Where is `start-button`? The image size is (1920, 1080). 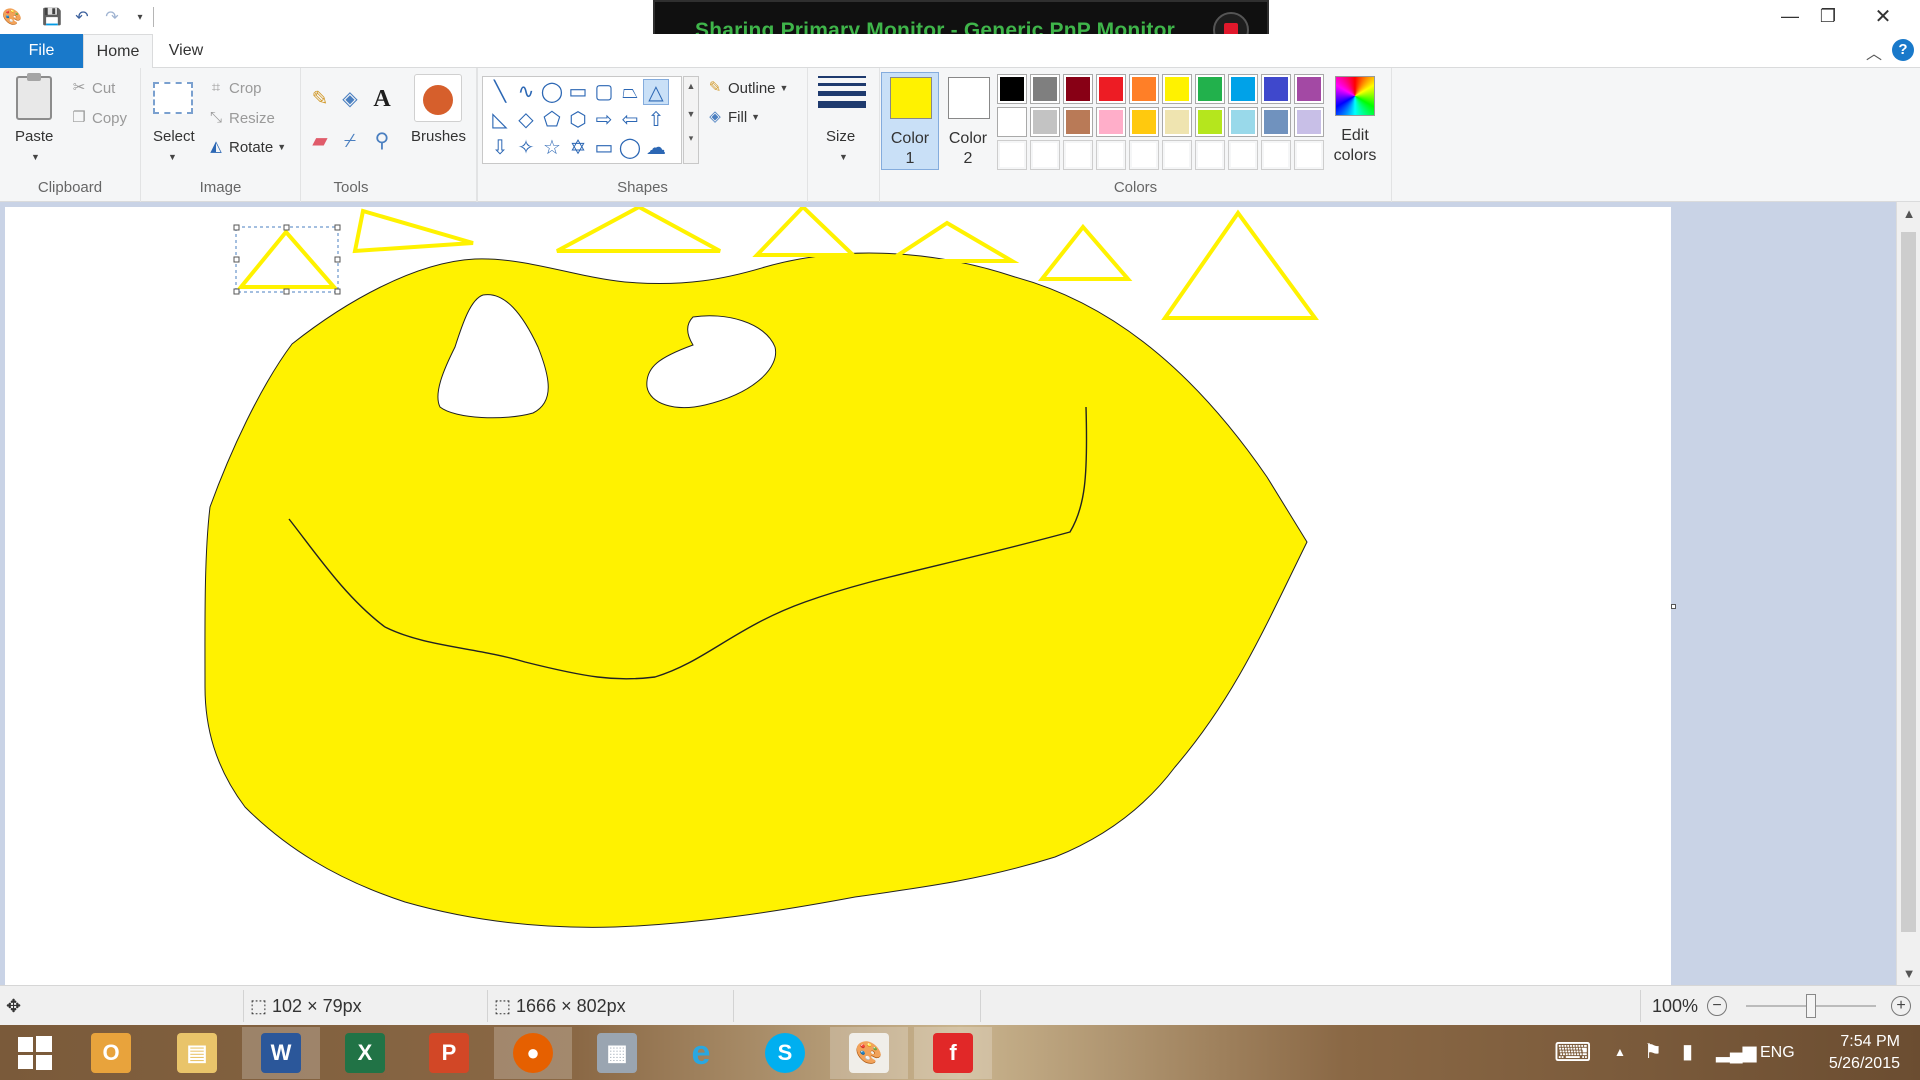 start-button is located at coordinates (35, 1053).